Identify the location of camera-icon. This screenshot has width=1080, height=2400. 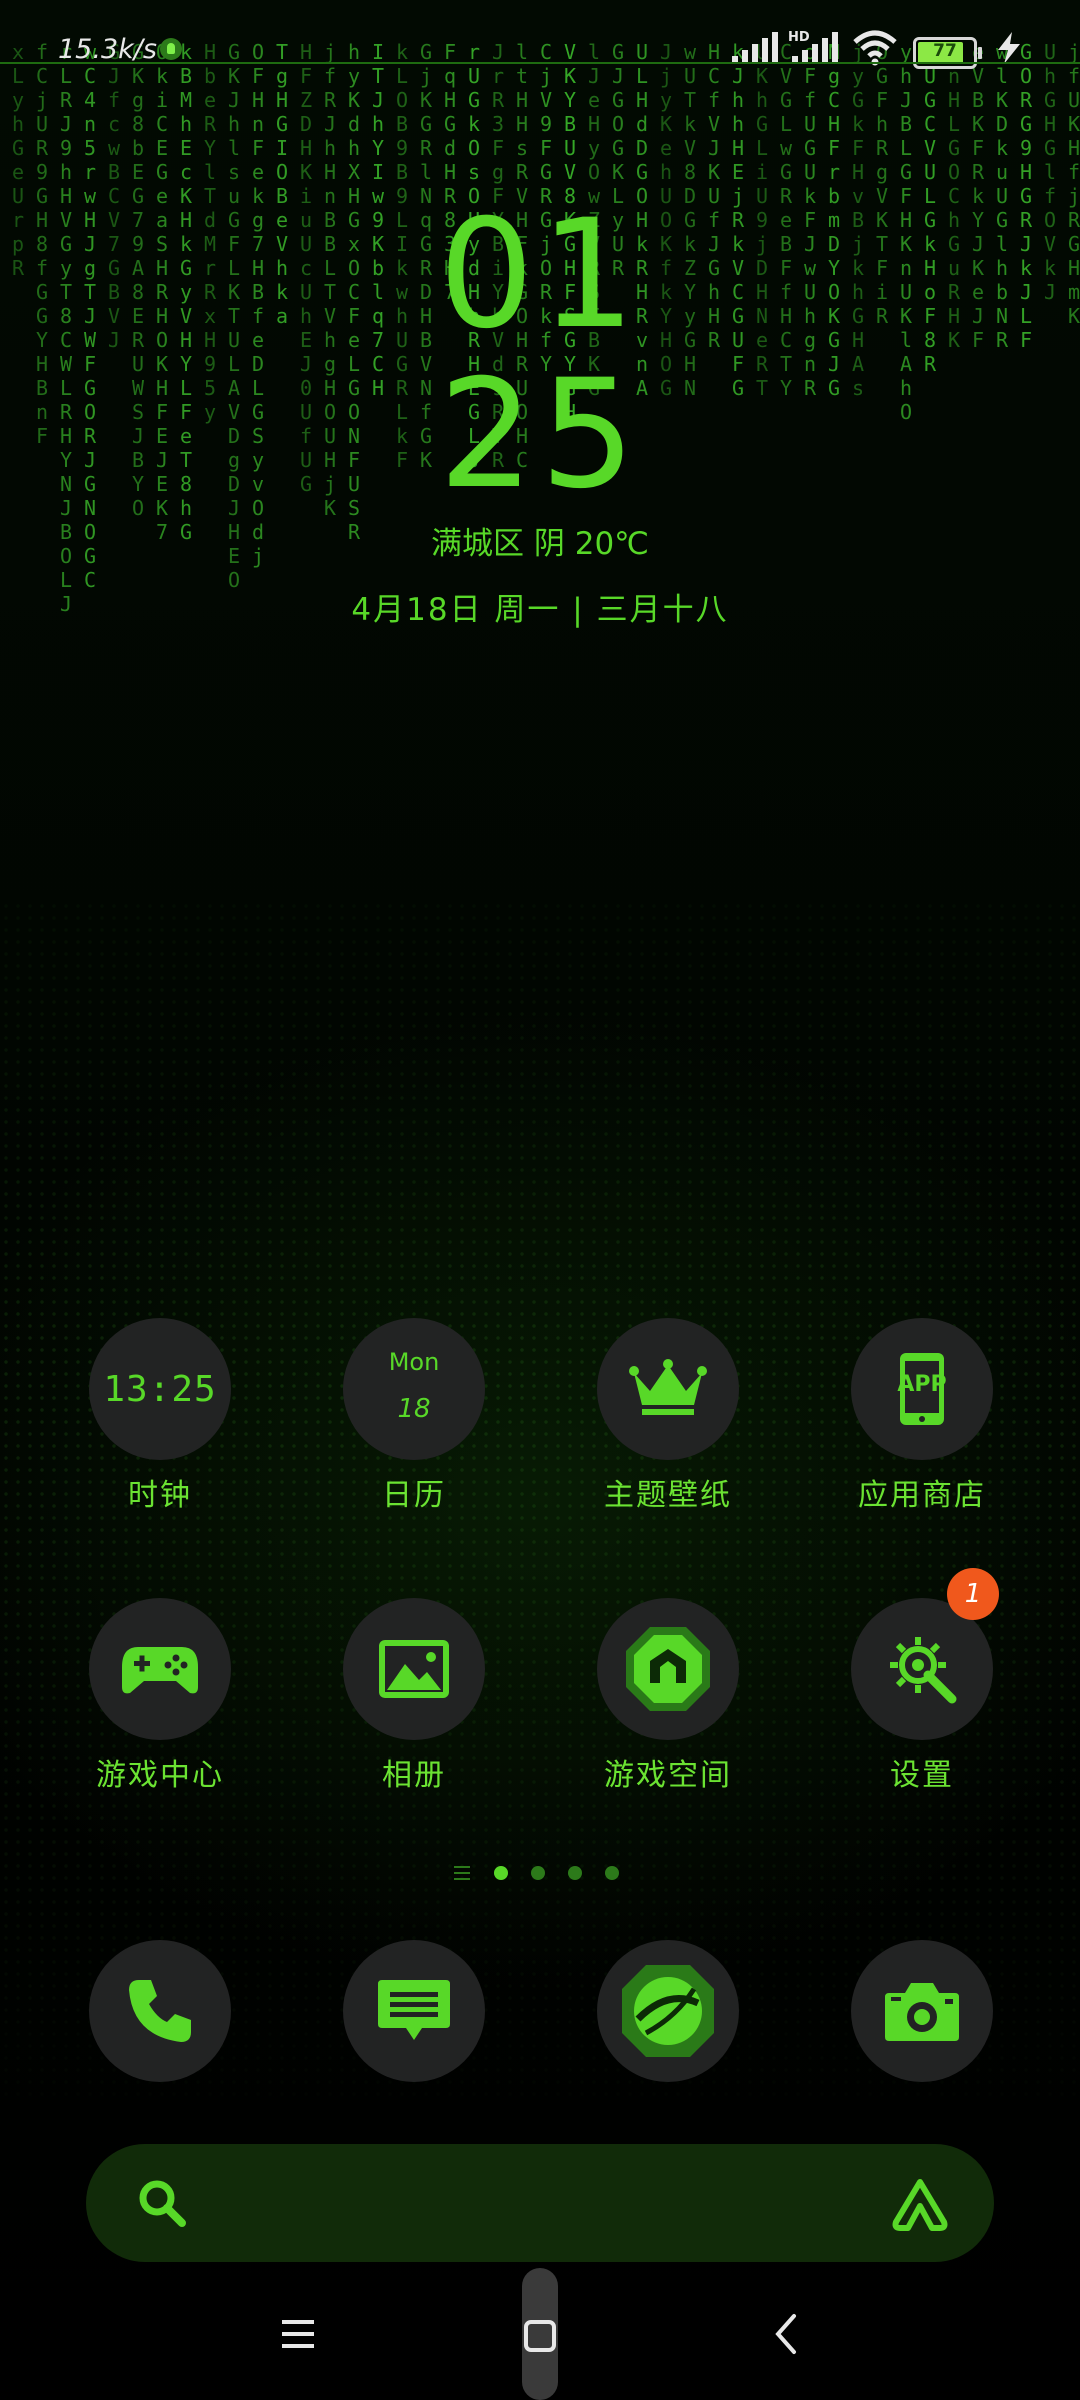
(922, 2011).